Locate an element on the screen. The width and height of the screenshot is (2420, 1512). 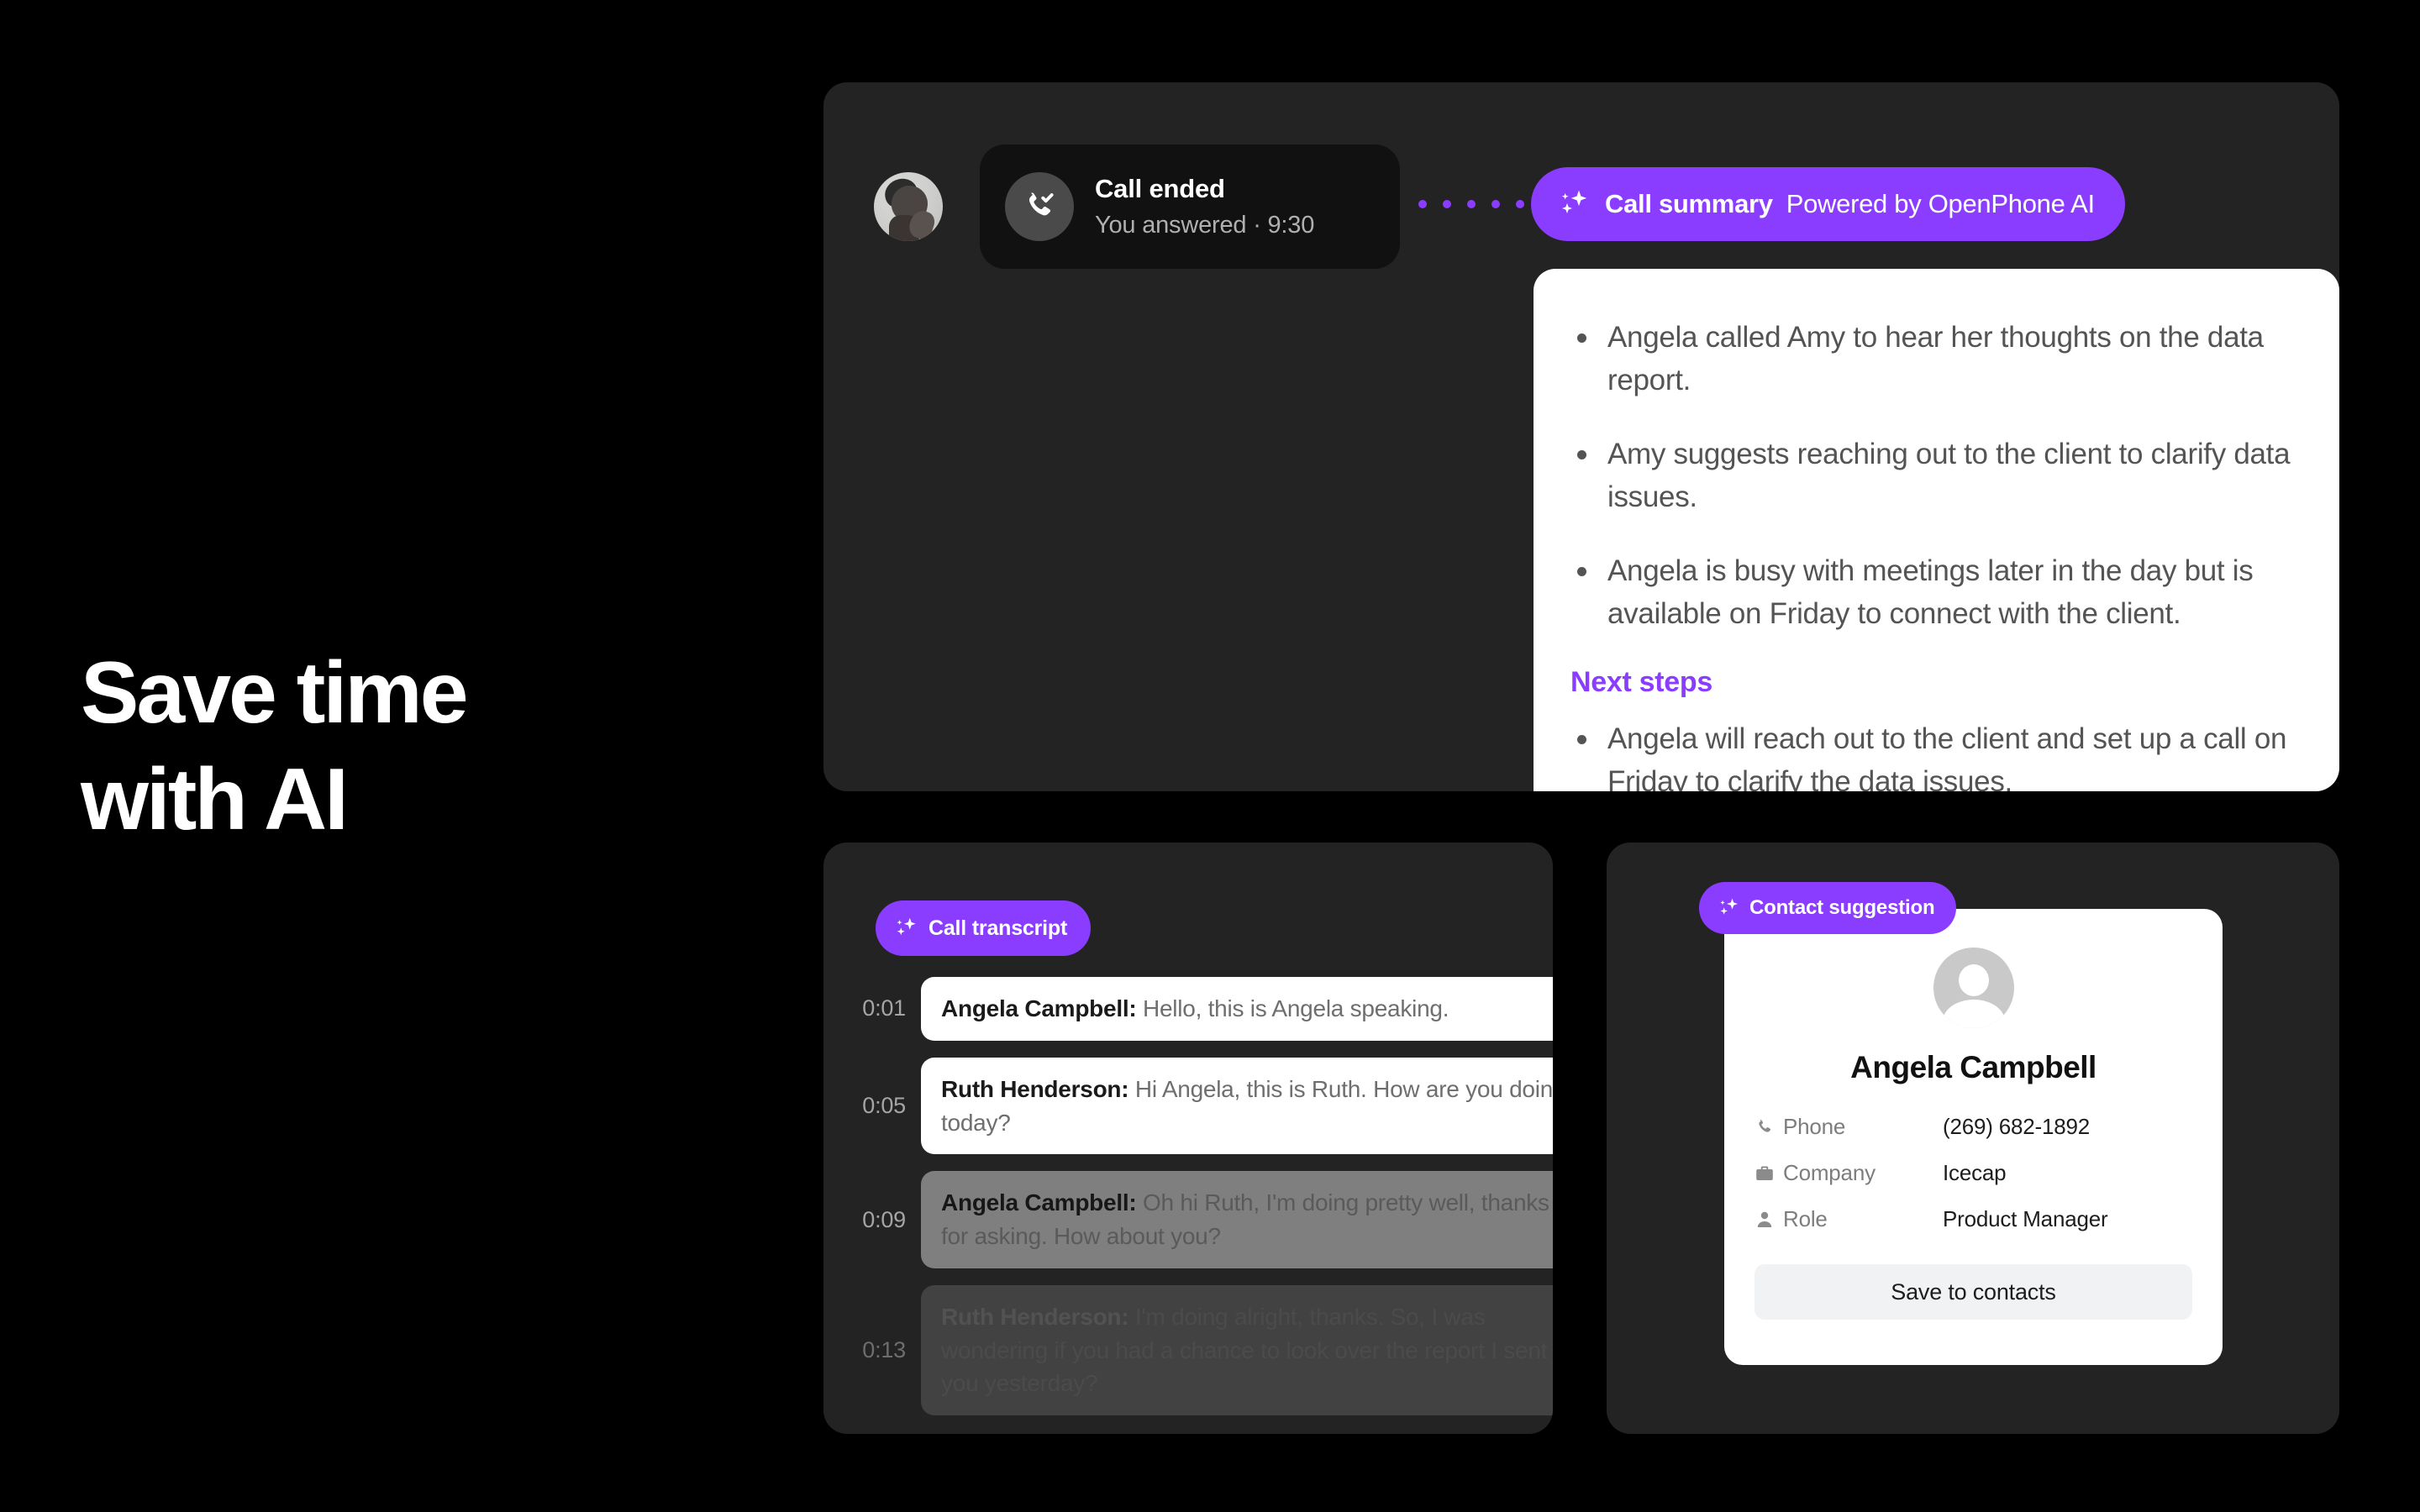
avatar is located at coordinates (908, 206).